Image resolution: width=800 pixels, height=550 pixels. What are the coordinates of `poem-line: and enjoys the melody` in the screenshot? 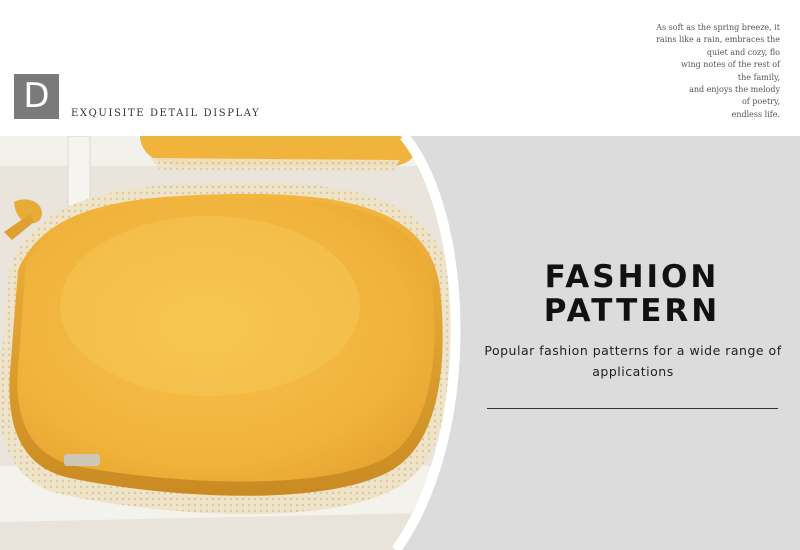 It's located at (734, 90).